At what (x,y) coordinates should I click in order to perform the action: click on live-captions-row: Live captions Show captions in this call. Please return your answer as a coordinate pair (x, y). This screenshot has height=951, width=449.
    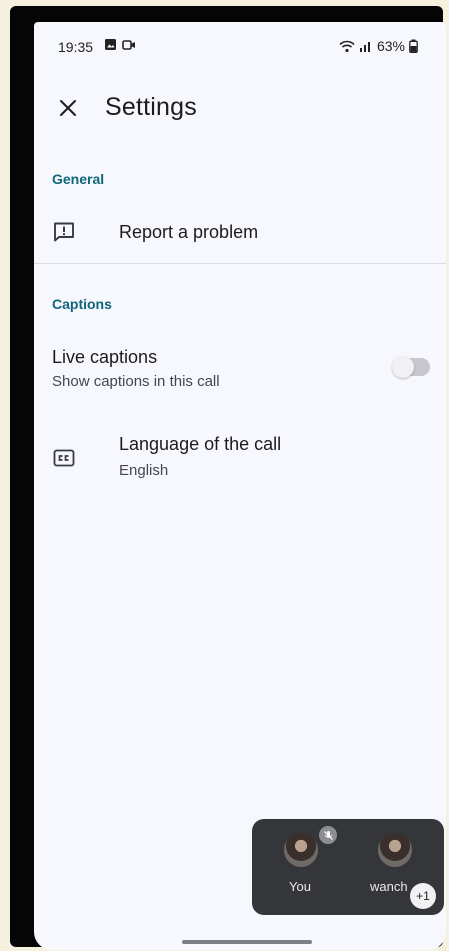
    Looking at the image, I should click on (240, 368).